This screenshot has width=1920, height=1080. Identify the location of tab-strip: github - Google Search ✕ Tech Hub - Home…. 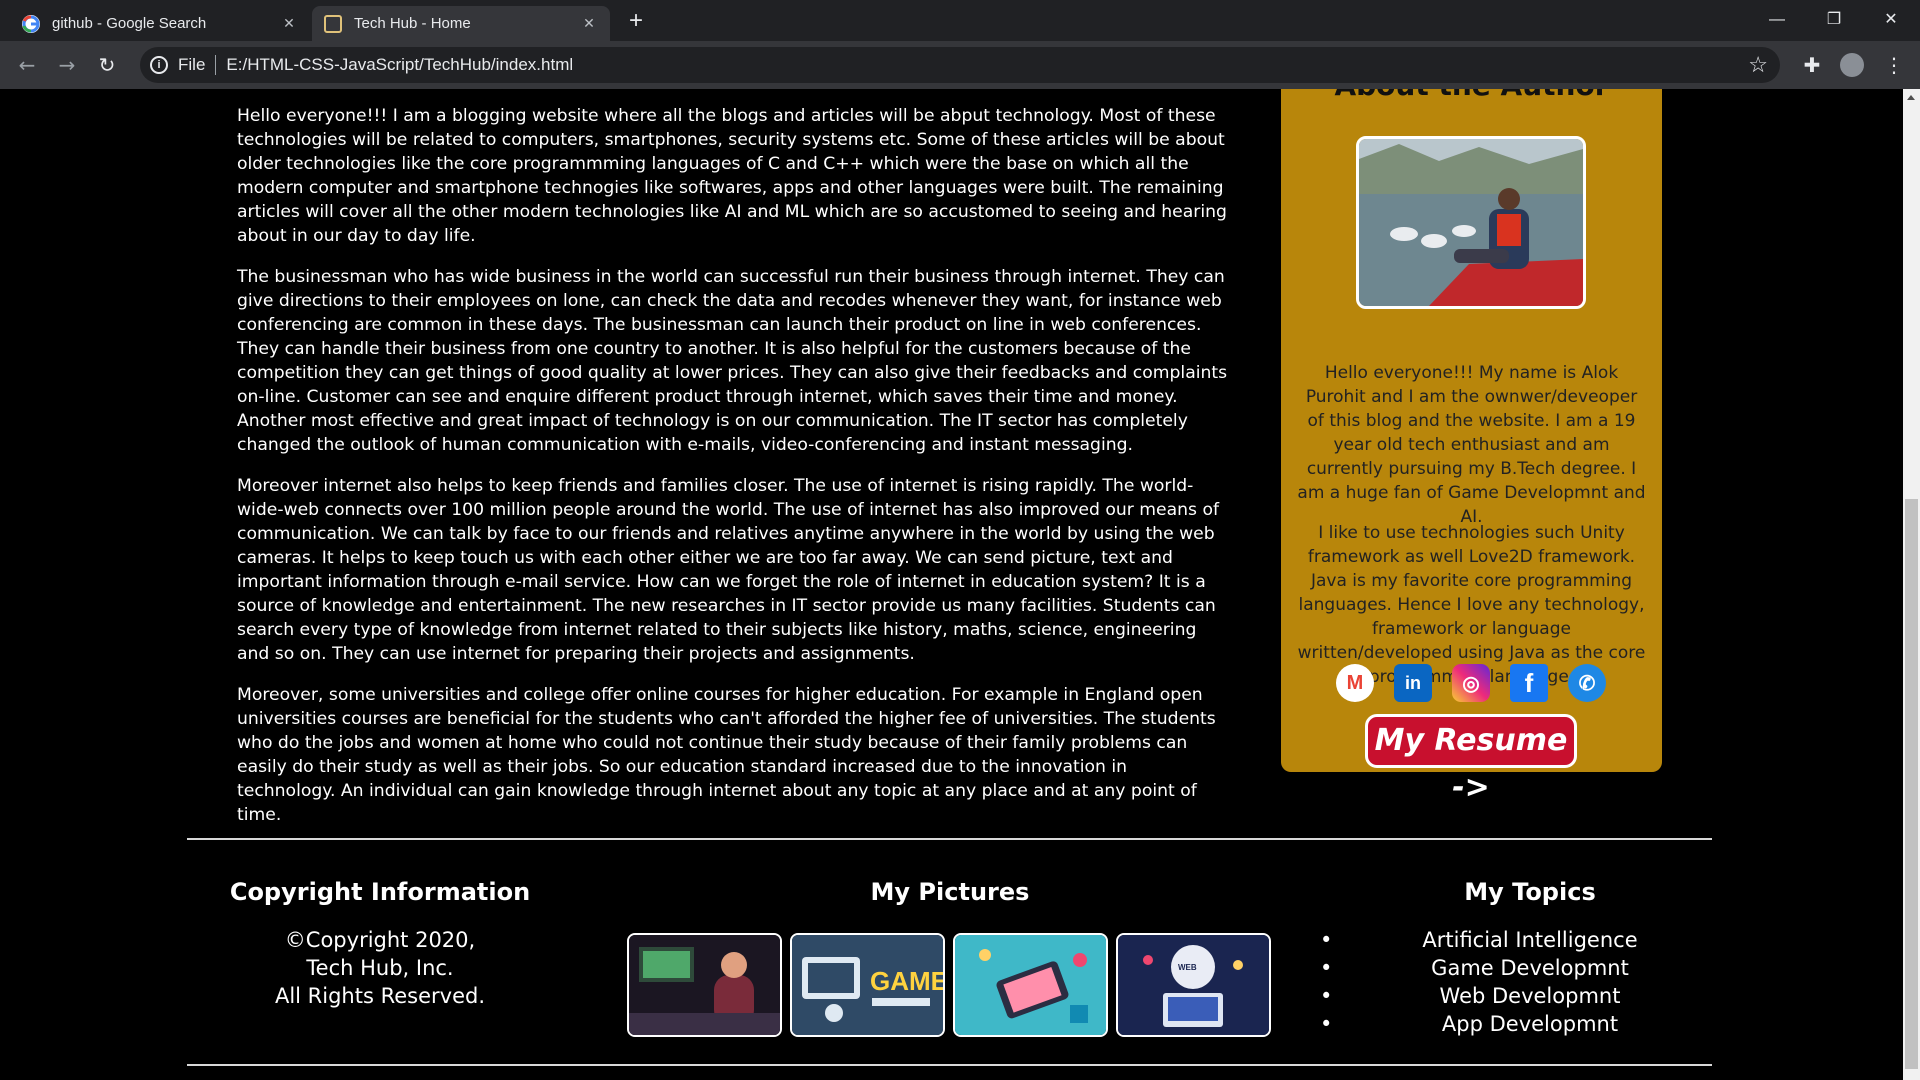
(960, 20).